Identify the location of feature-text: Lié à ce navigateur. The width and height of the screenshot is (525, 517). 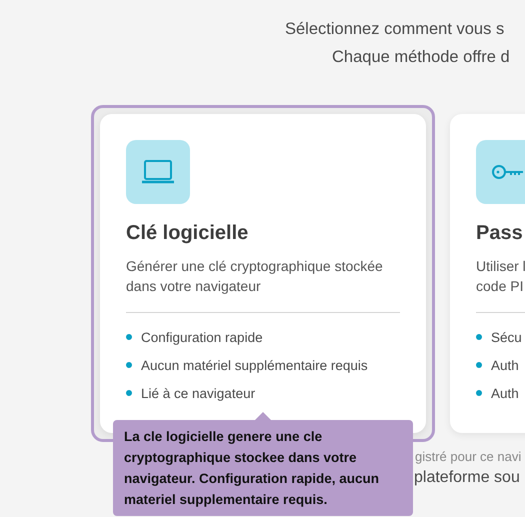
(198, 393).